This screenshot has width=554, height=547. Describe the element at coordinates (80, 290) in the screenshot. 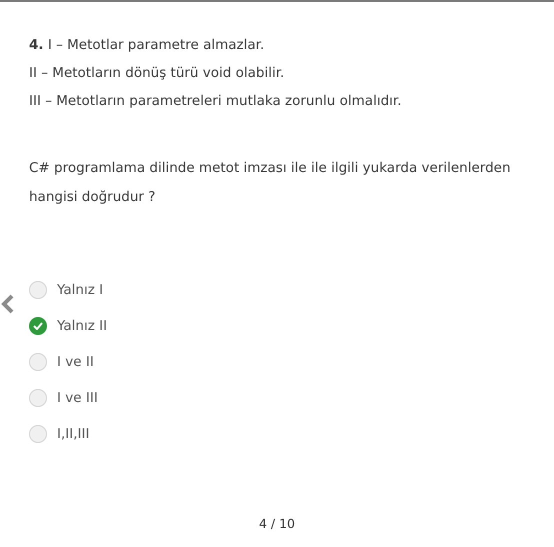

I see `option-label: Yalnız I` at that location.